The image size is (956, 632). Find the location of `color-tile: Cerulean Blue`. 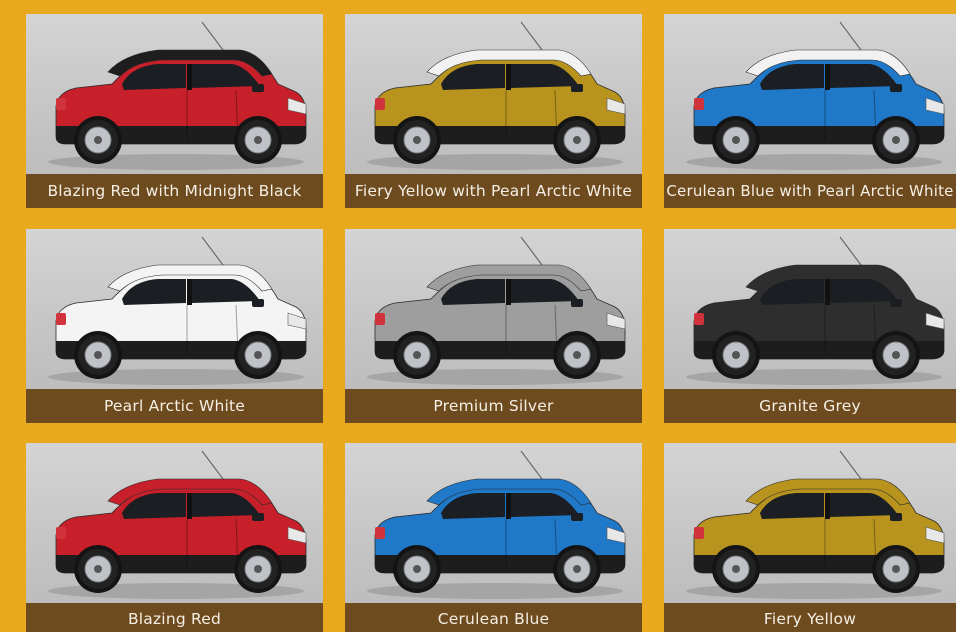

color-tile: Cerulean Blue is located at coordinates (493, 537).